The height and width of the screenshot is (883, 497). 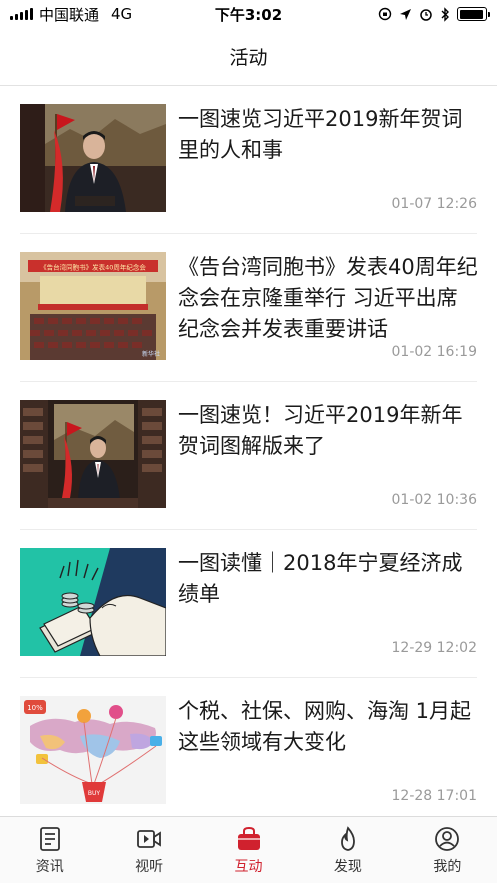 What do you see at coordinates (149, 866) in the screenshot?
I see `tab-label: 视听` at bounding box center [149, 866].